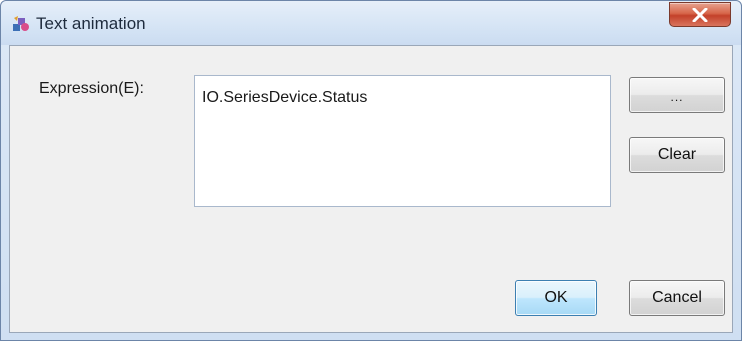  I want to click on cancel-button: Cancel, so click(677, 298).